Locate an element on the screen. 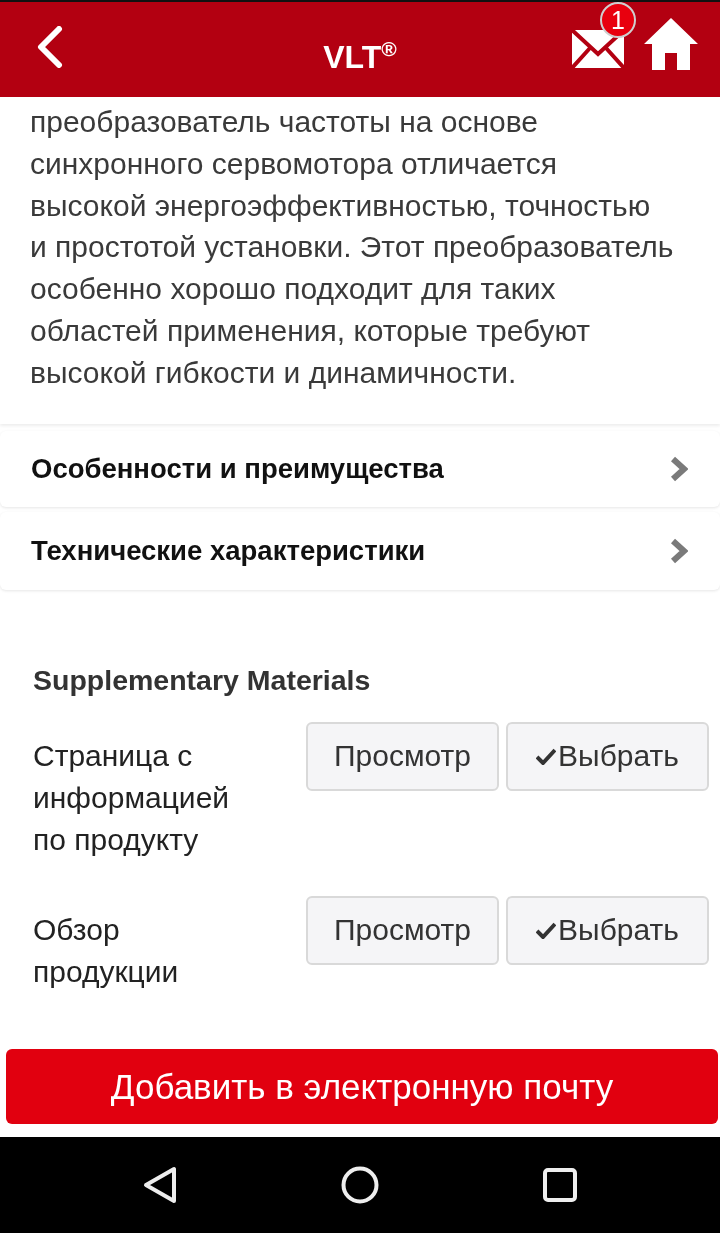 Image resolution: width=720 pixels, height=1233 pixels. triangle-back-icon is located at coordinates (160, 1185).